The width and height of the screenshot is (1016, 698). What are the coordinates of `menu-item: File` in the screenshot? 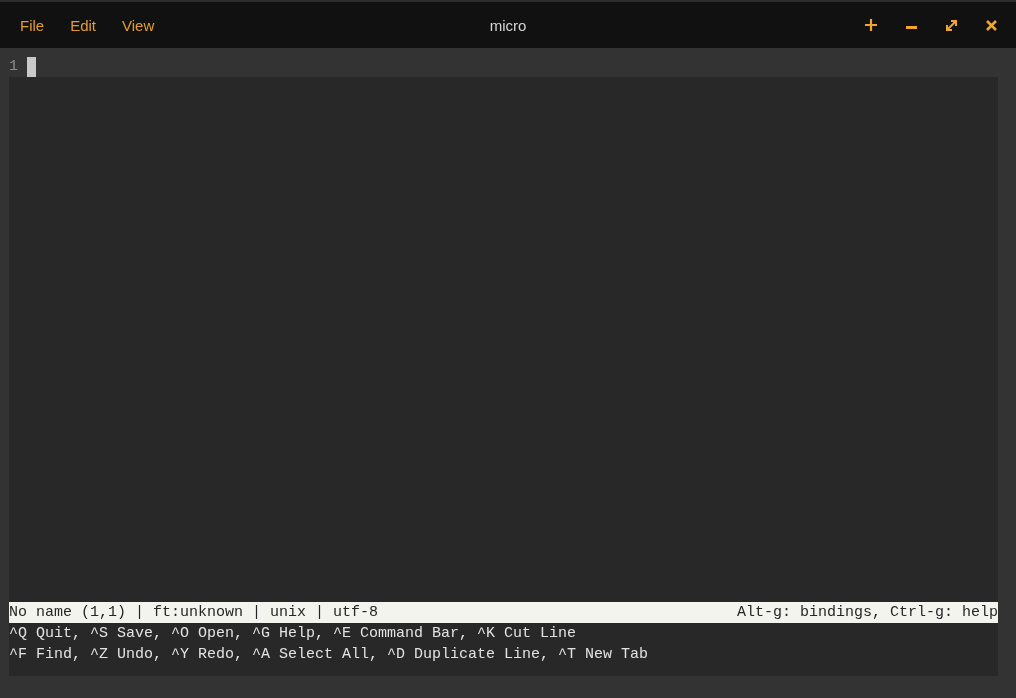 It's located at (32, 25).